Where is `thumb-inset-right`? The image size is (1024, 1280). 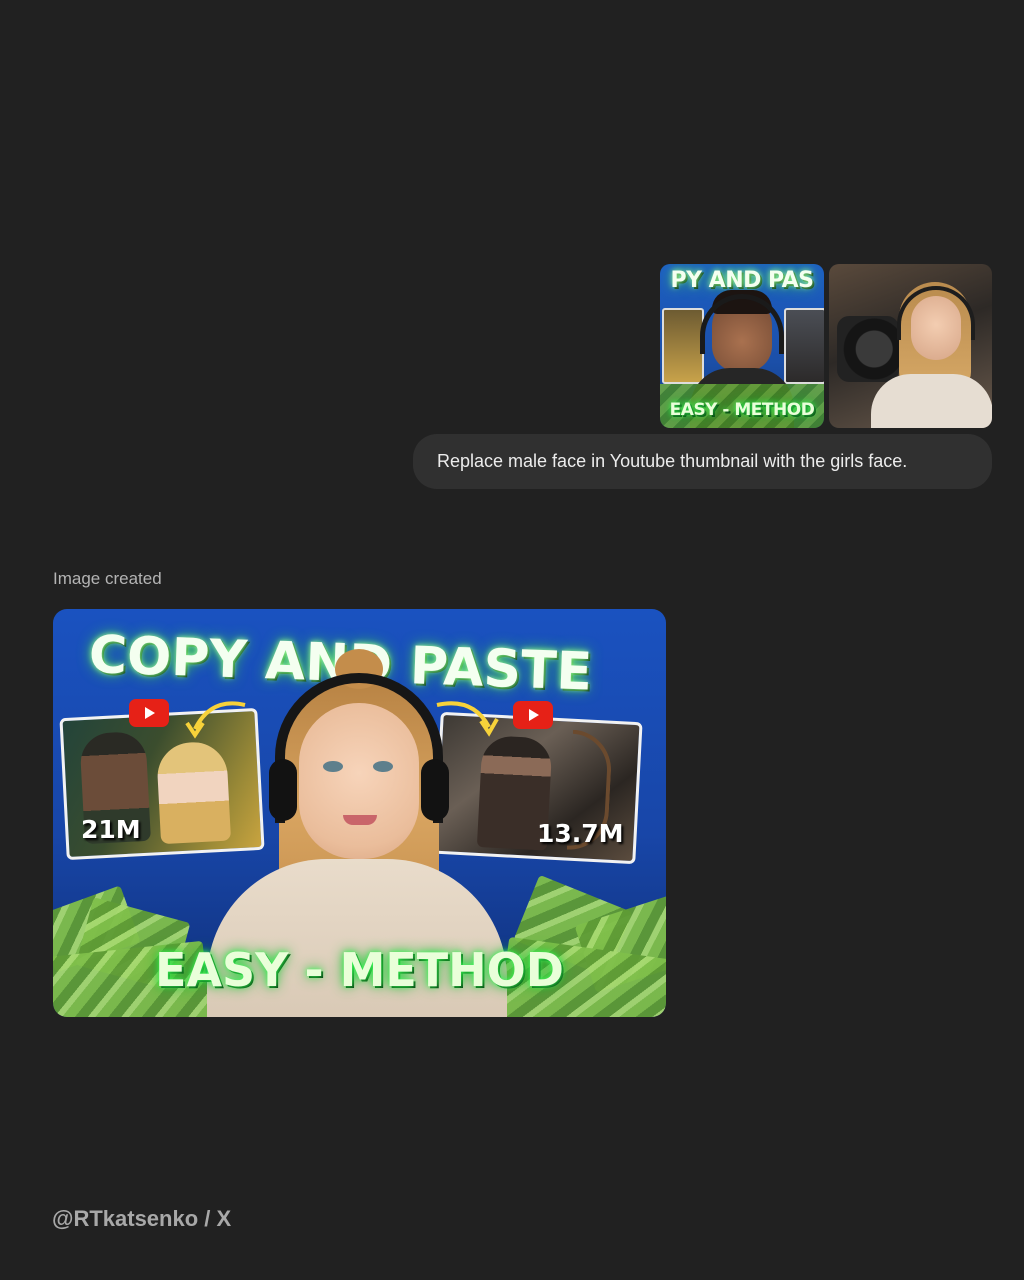
thumb-inset-right is located at coordinates (804, 346).